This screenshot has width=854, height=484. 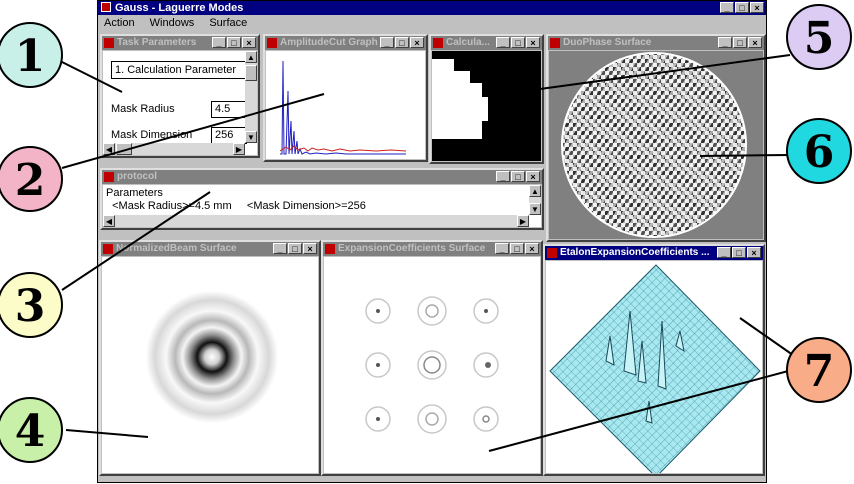 I want to click on callout-4: 4, so click(x=31, y=430).